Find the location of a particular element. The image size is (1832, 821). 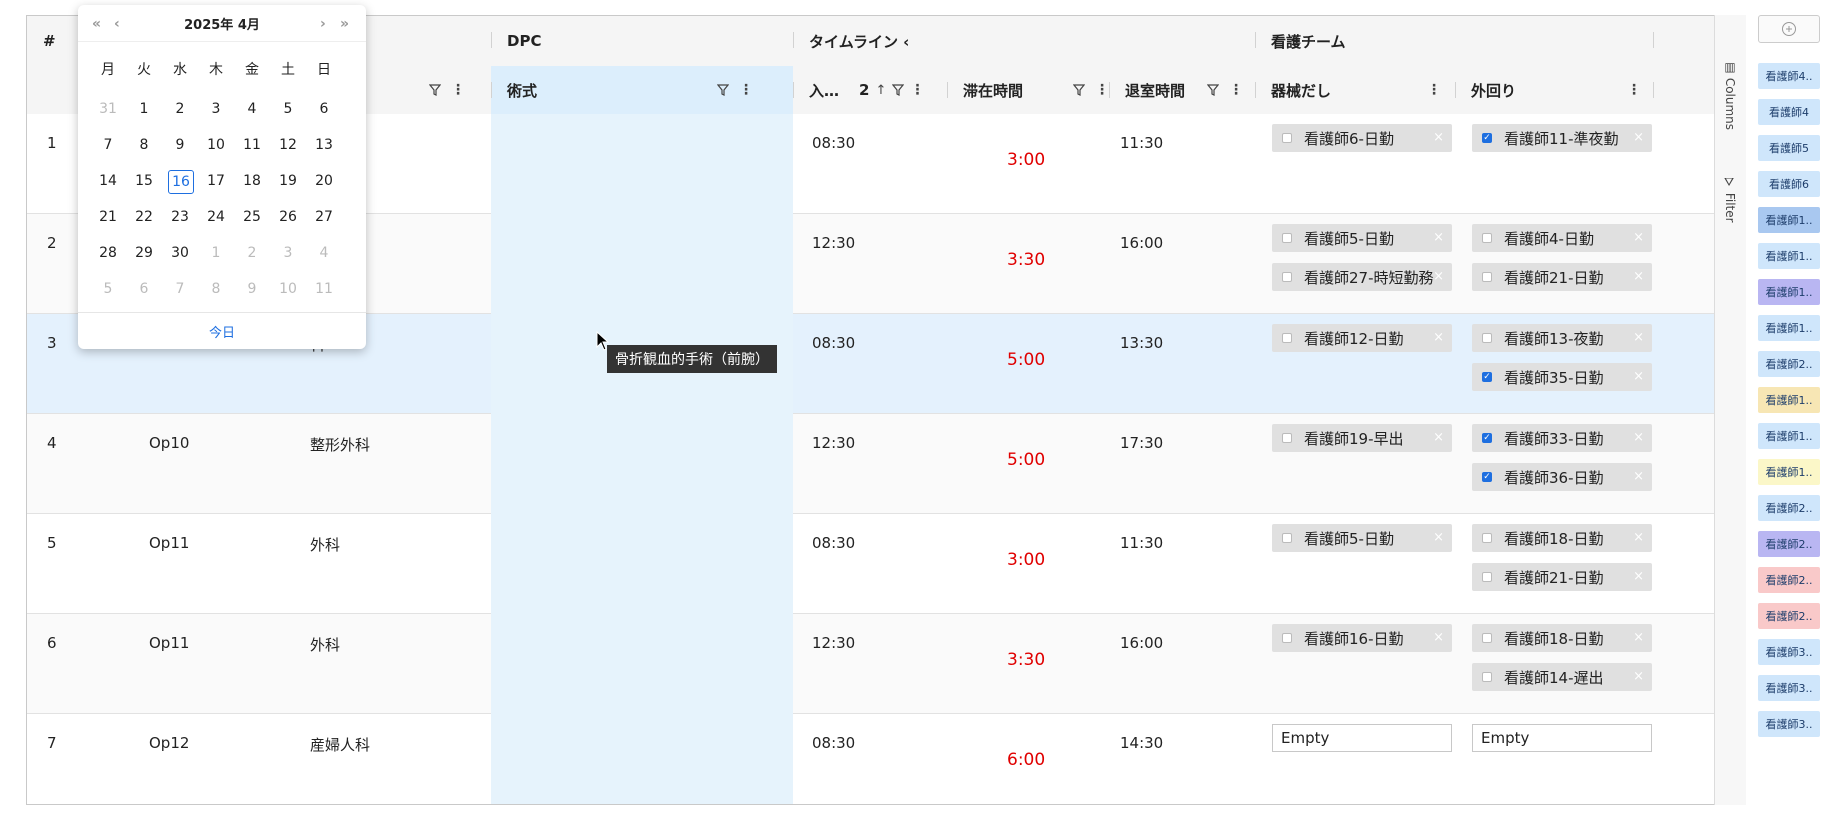

calendar-day: 14 is located at coordinates (108, 181).